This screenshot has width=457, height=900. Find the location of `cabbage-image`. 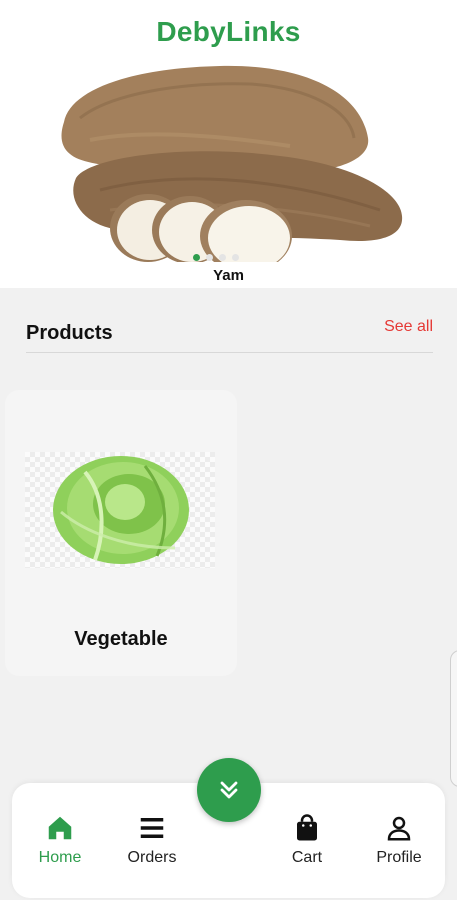

cabbage-image is located at coordinates (121, 510).